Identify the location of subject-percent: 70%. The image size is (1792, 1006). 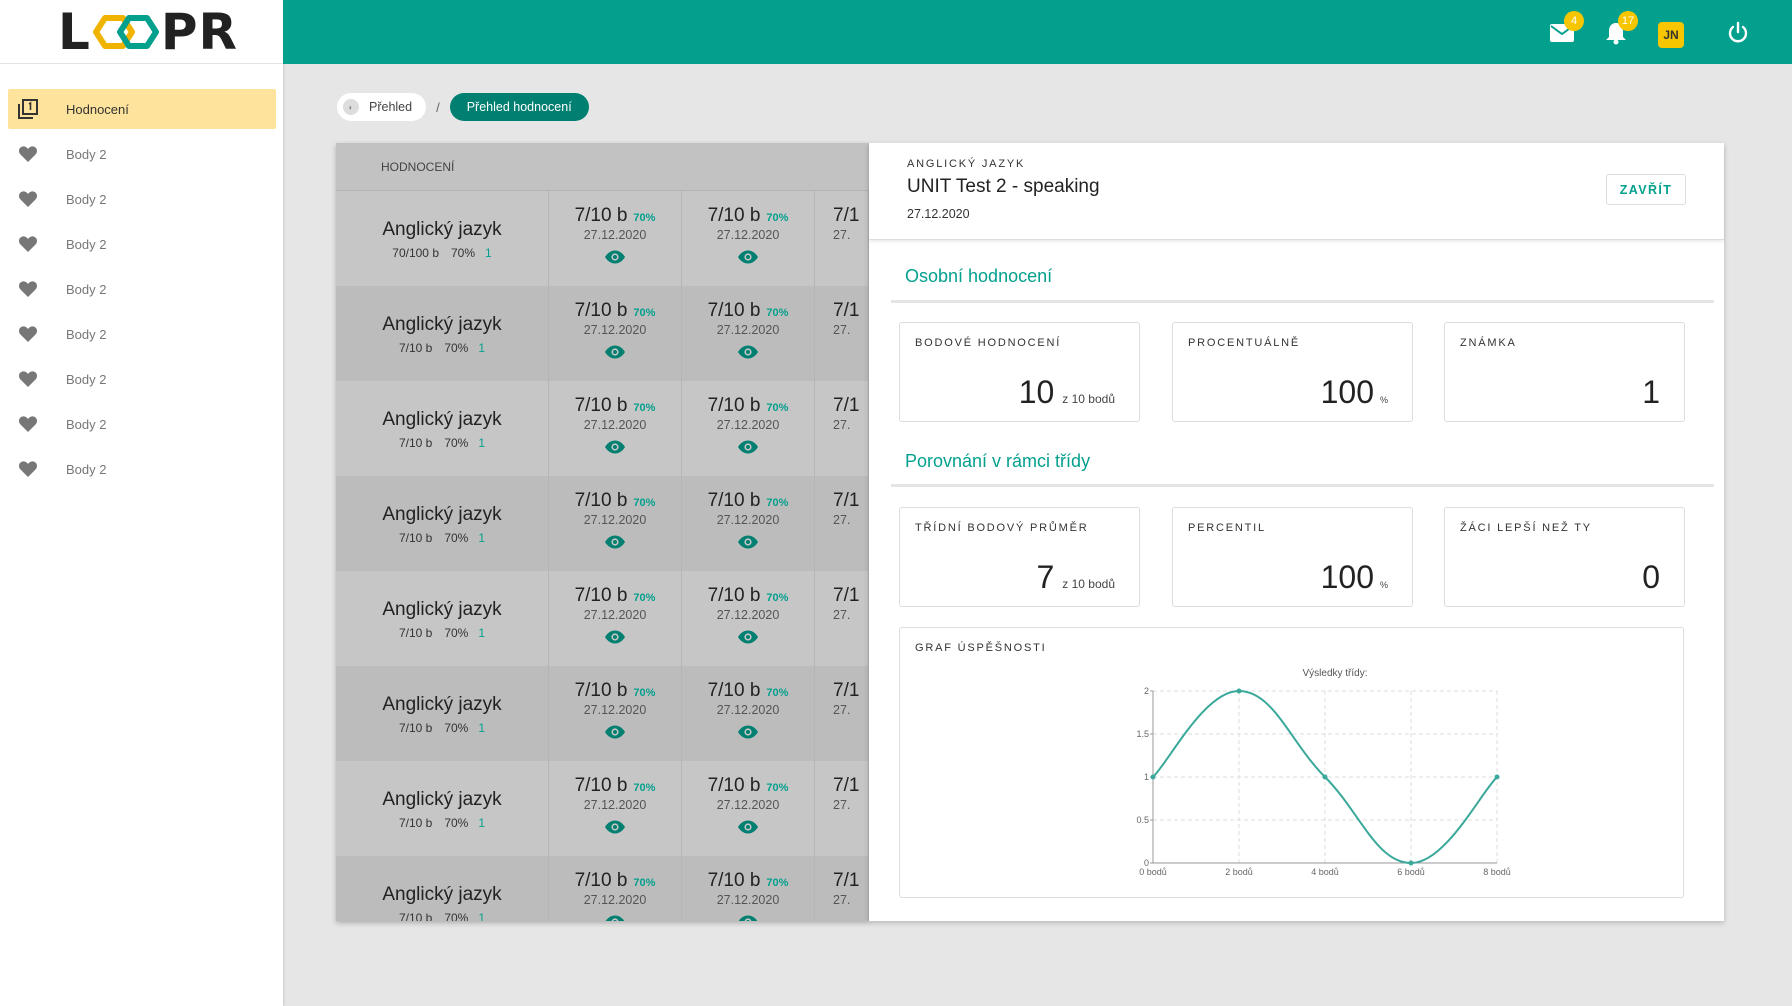
(456, 442).